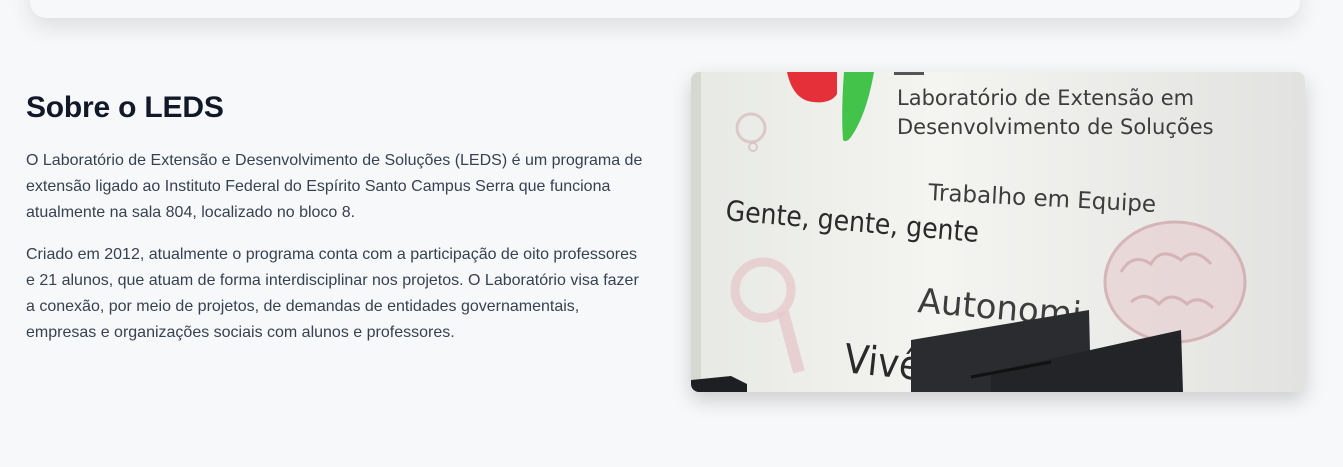 This screenshot has height=467, width=1343. Describe the element at coordinates (125, 107) in the screenshot. I see `section-title: Sobre o LEDS` at that location.